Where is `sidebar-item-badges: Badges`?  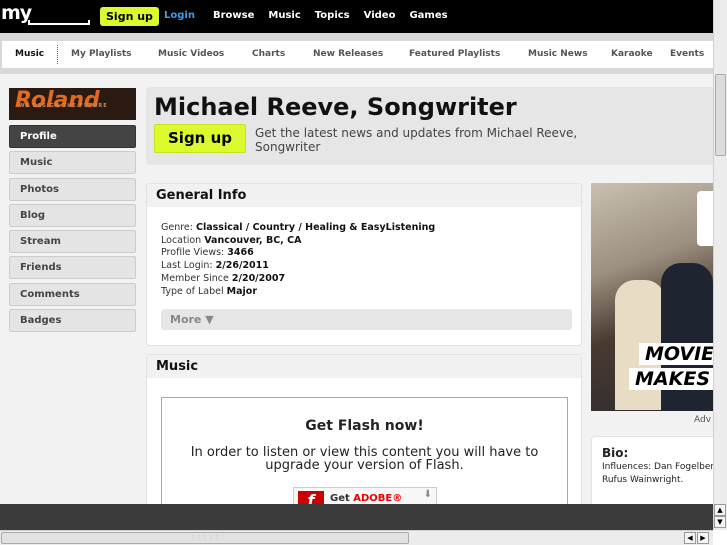
sidebar-item-badges: Badges is located at coordinates (72, 321).